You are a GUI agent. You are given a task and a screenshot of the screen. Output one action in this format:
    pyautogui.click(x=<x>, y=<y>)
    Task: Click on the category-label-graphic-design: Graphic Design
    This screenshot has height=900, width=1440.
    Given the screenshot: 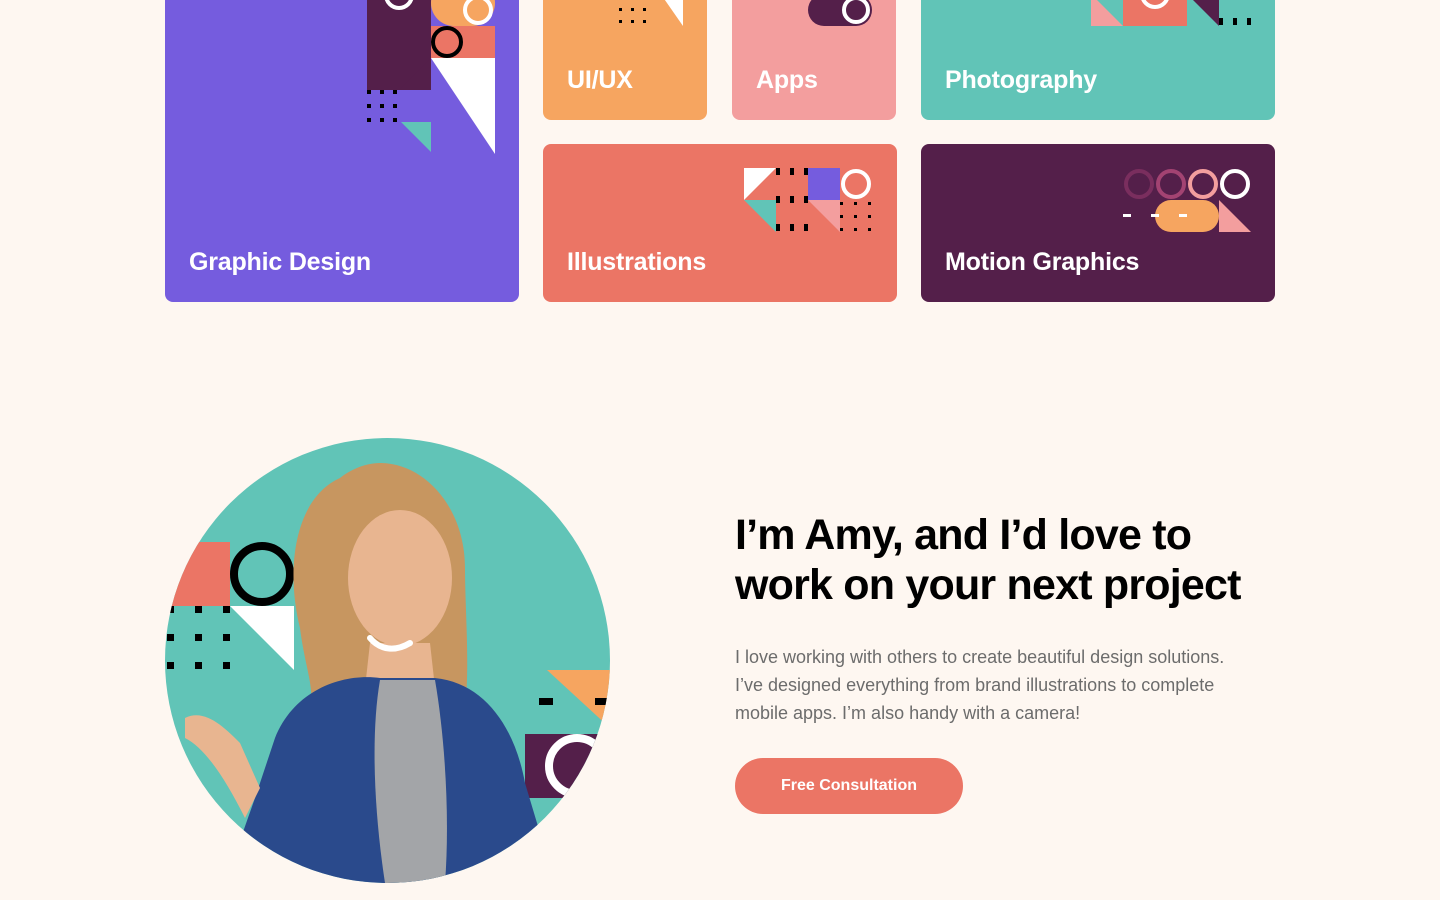 What is the action you would take?
    pyautogui.click(x=280, y=262)
    